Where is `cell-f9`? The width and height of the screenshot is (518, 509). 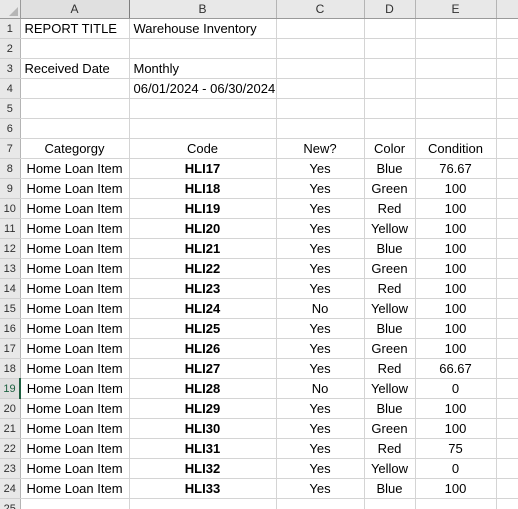
cell-f9 is located at coordinates (507, 188).